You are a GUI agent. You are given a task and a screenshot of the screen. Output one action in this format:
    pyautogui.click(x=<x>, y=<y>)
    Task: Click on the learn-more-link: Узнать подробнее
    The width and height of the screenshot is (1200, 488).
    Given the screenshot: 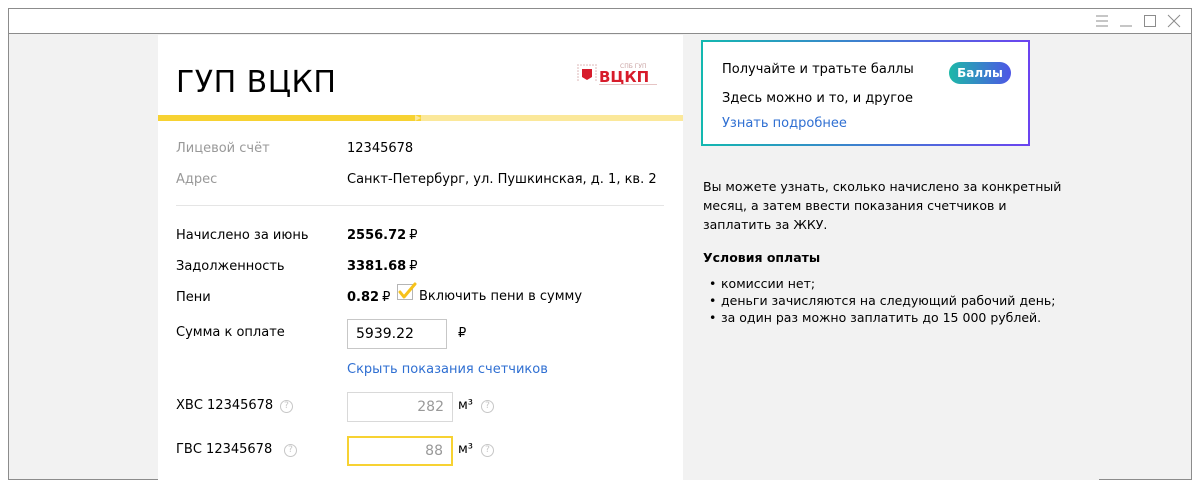 What is the action you would take?
    pyautogui.click(x=784, y=123)
    